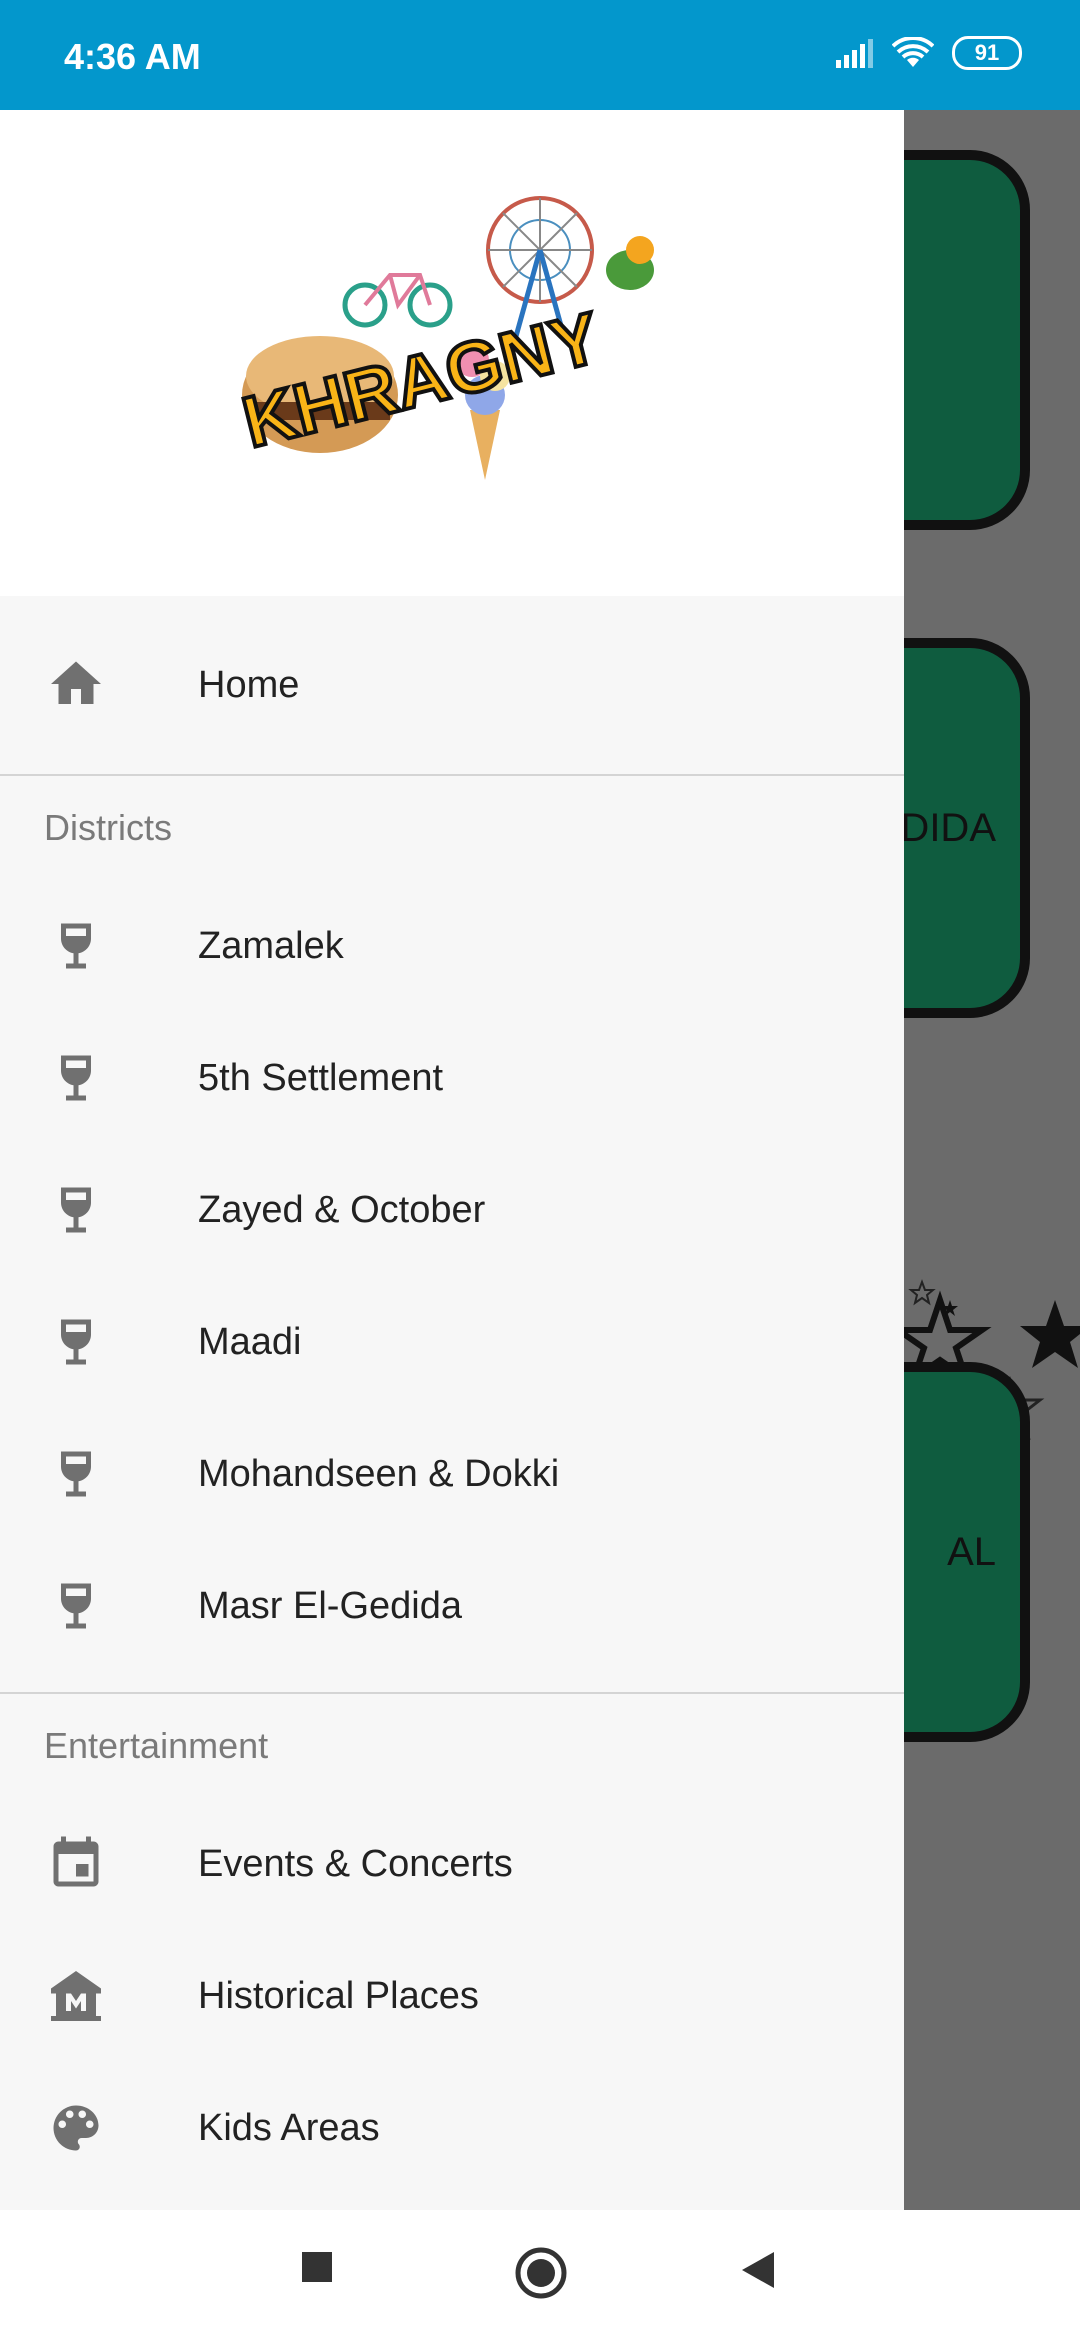 Image resolution: width=1080 pixels, height=2340 pixels. What do you see at coordinates (271, 945) in the screenshot?
I see `menu-label: Zamalek` at bounding box center [271, 945].